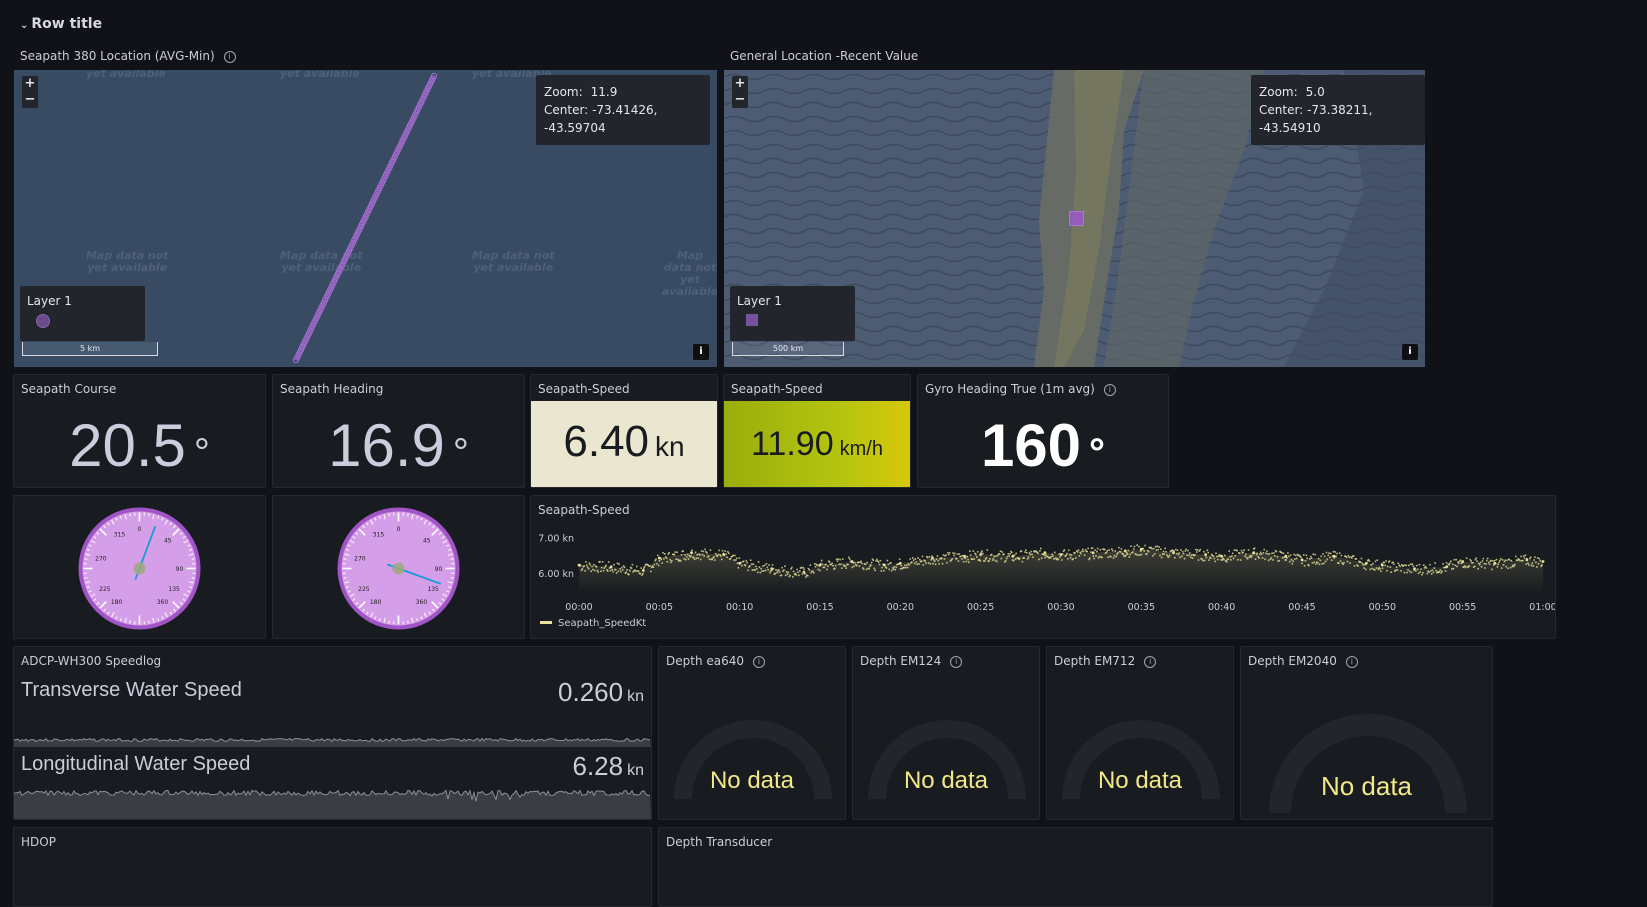 This screenshot has height=907, width=1647. I want to click on chart-legend: Seapath_SpeedKt, so click(593, 623).